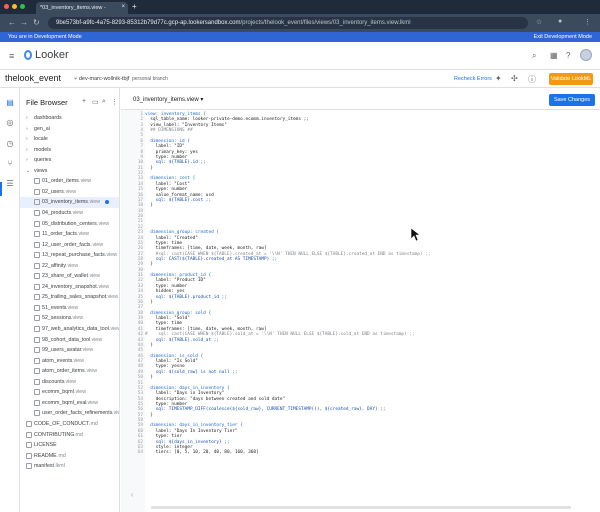  What do you see at coordinates (175, 162) in the screenshot?
I see `code-line: sql: ${TABLE}.id ;;` at bounding box center [175, 162].